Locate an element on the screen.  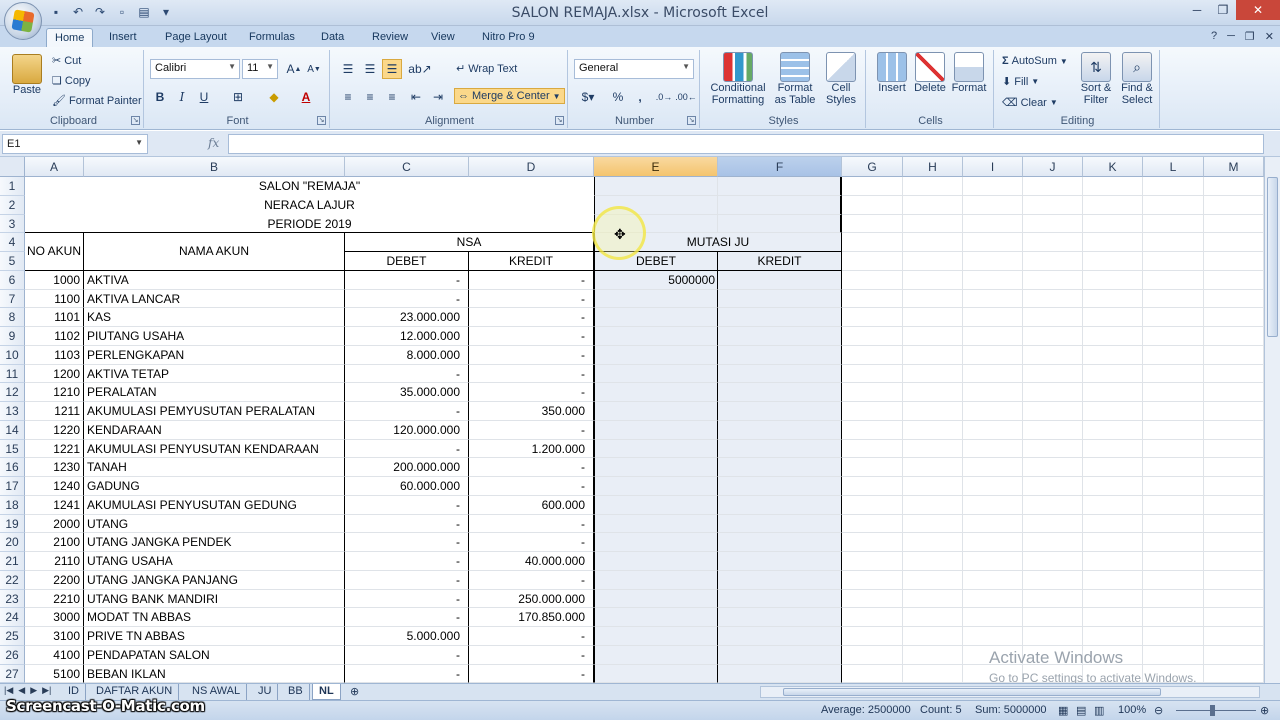
table-row-no-akun: 2000 is located at coordinates (54, 524).